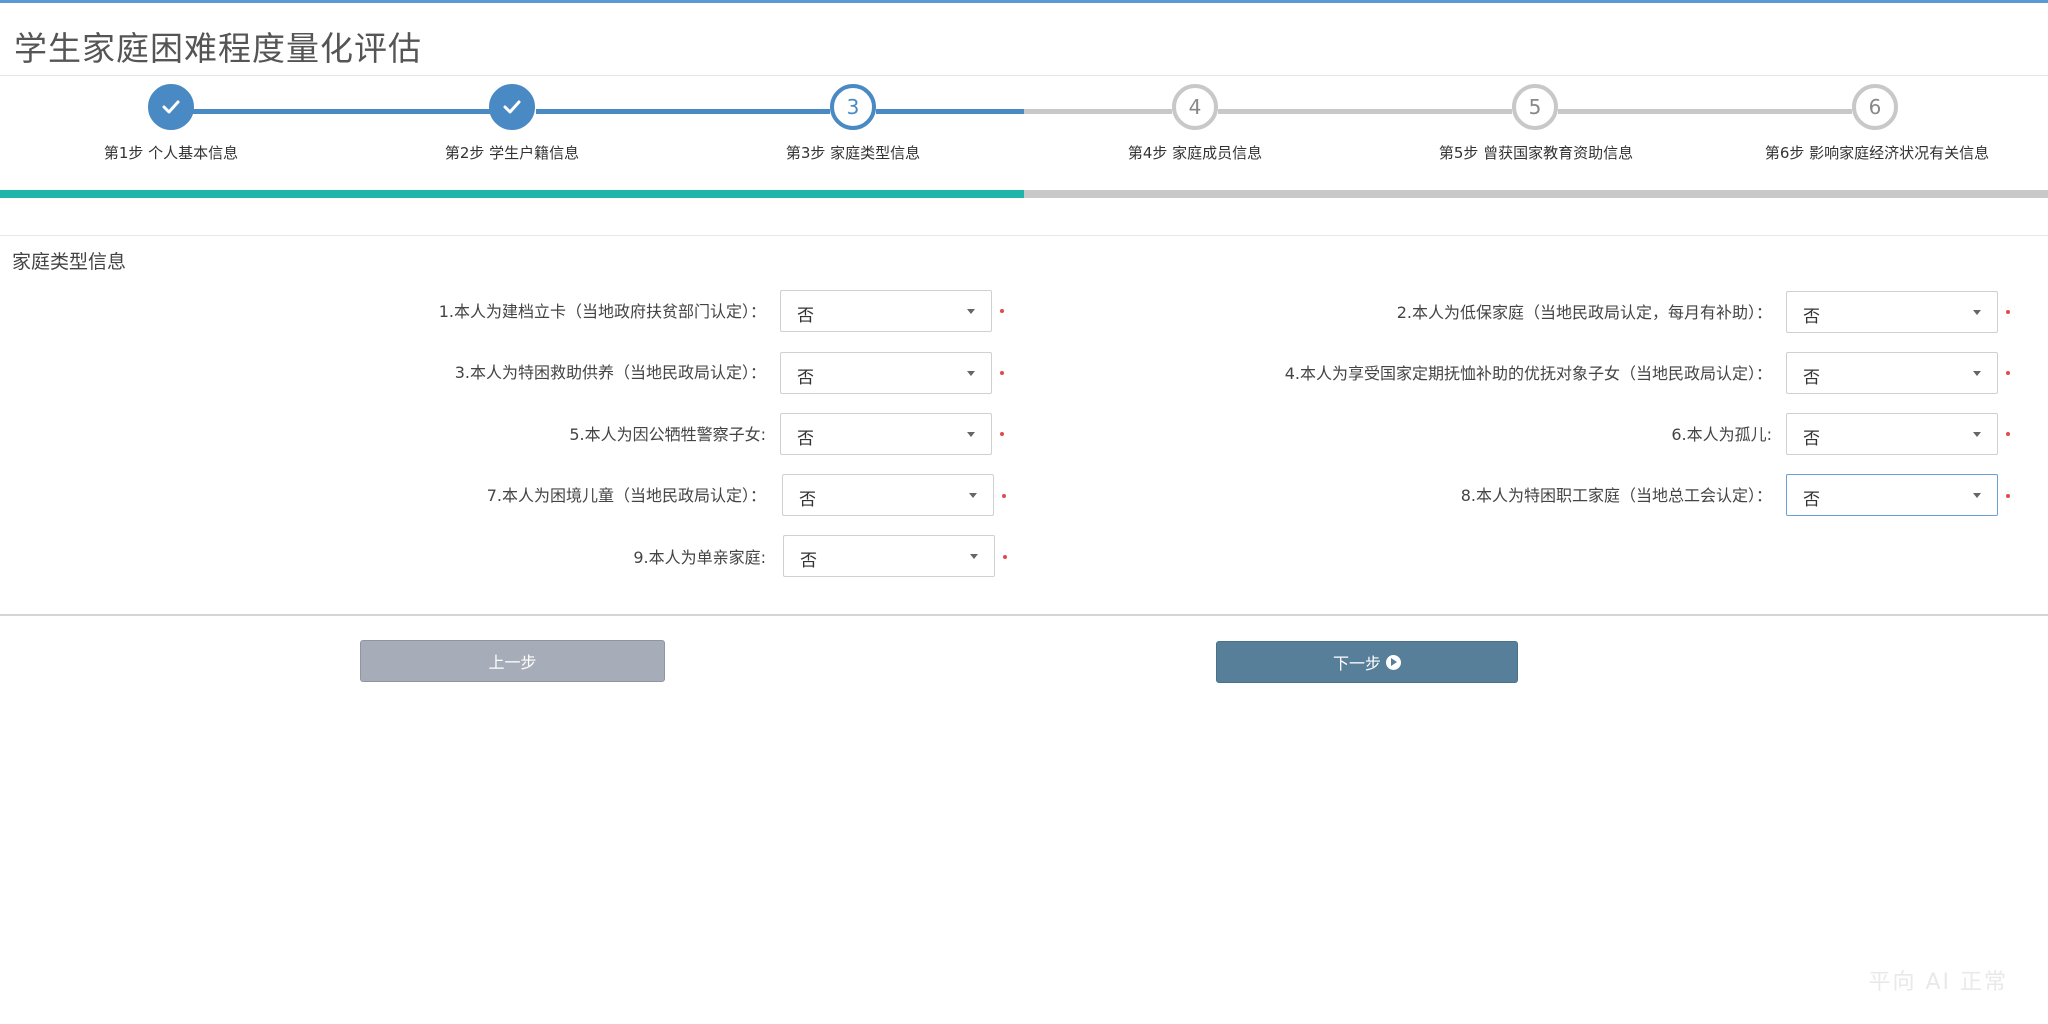 The height and width of the screenshot is (1024, 2048). I want to click on step-4-label: 第4步 家庭成员信息, so click(1195, 152).